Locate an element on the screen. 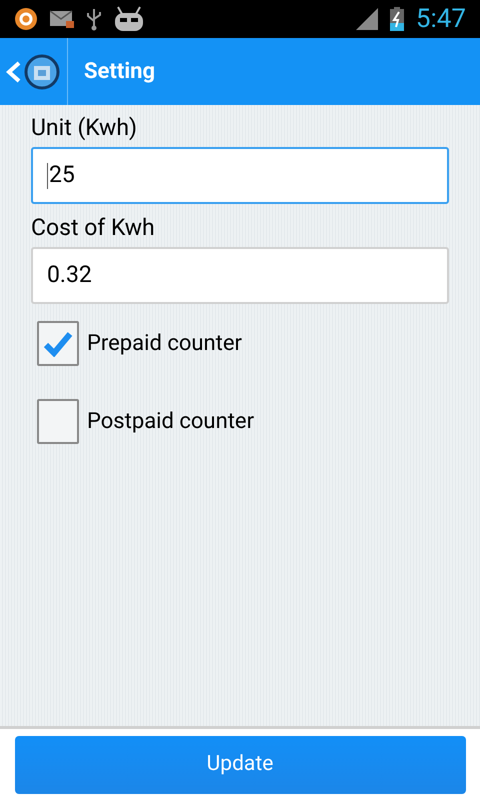 This screenshot has width=480, height=800. app-logo-icon is located at coordinates (42, 72).